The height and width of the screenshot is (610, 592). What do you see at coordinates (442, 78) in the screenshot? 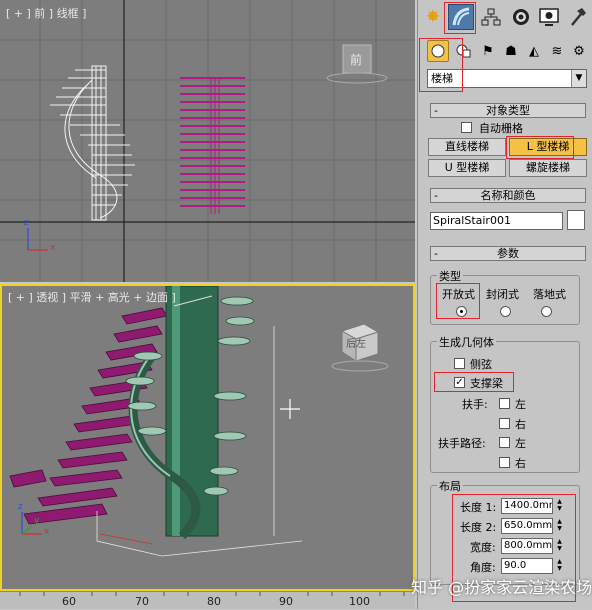
I see `category-dropdown-value: 楼梯` at bounding box center [442, 78].